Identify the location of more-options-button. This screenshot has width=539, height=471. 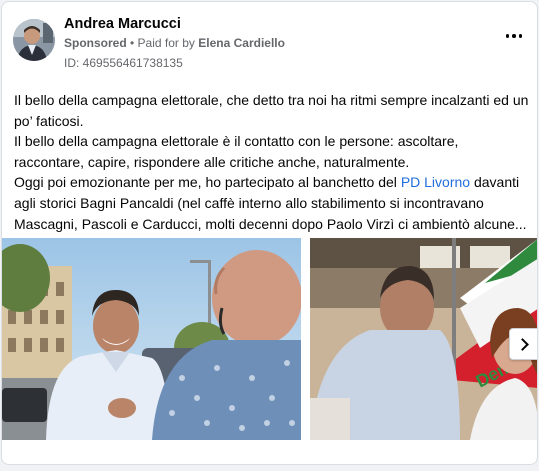
(514, 36).